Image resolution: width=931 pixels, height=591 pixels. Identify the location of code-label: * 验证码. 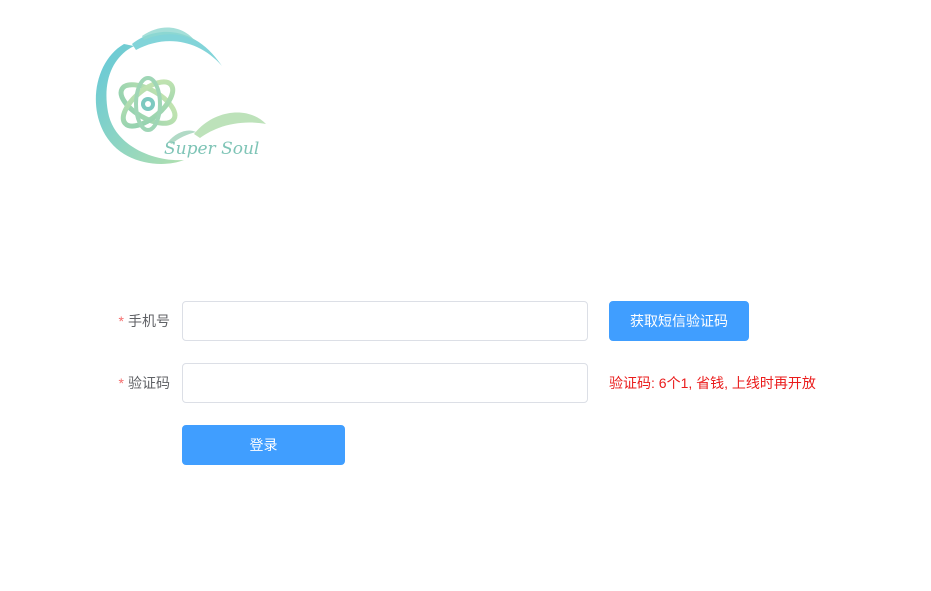
(135, 383).